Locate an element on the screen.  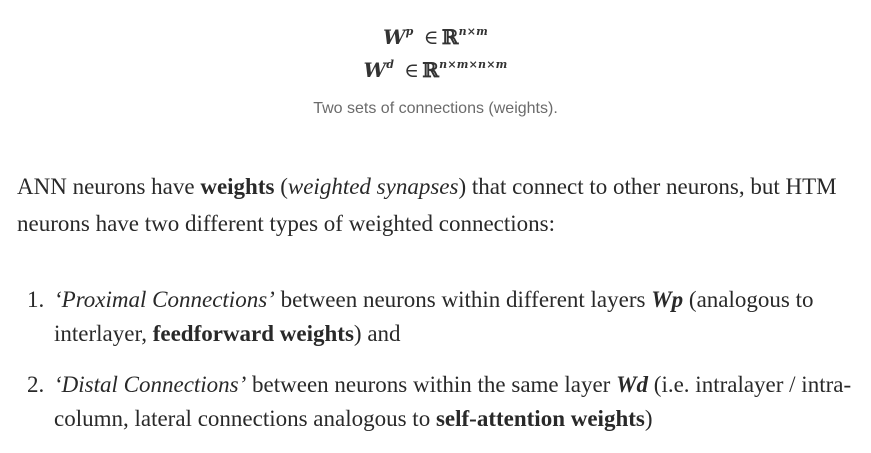
list-item-text: between neurons within different layers is located at coordinates (463, 299).